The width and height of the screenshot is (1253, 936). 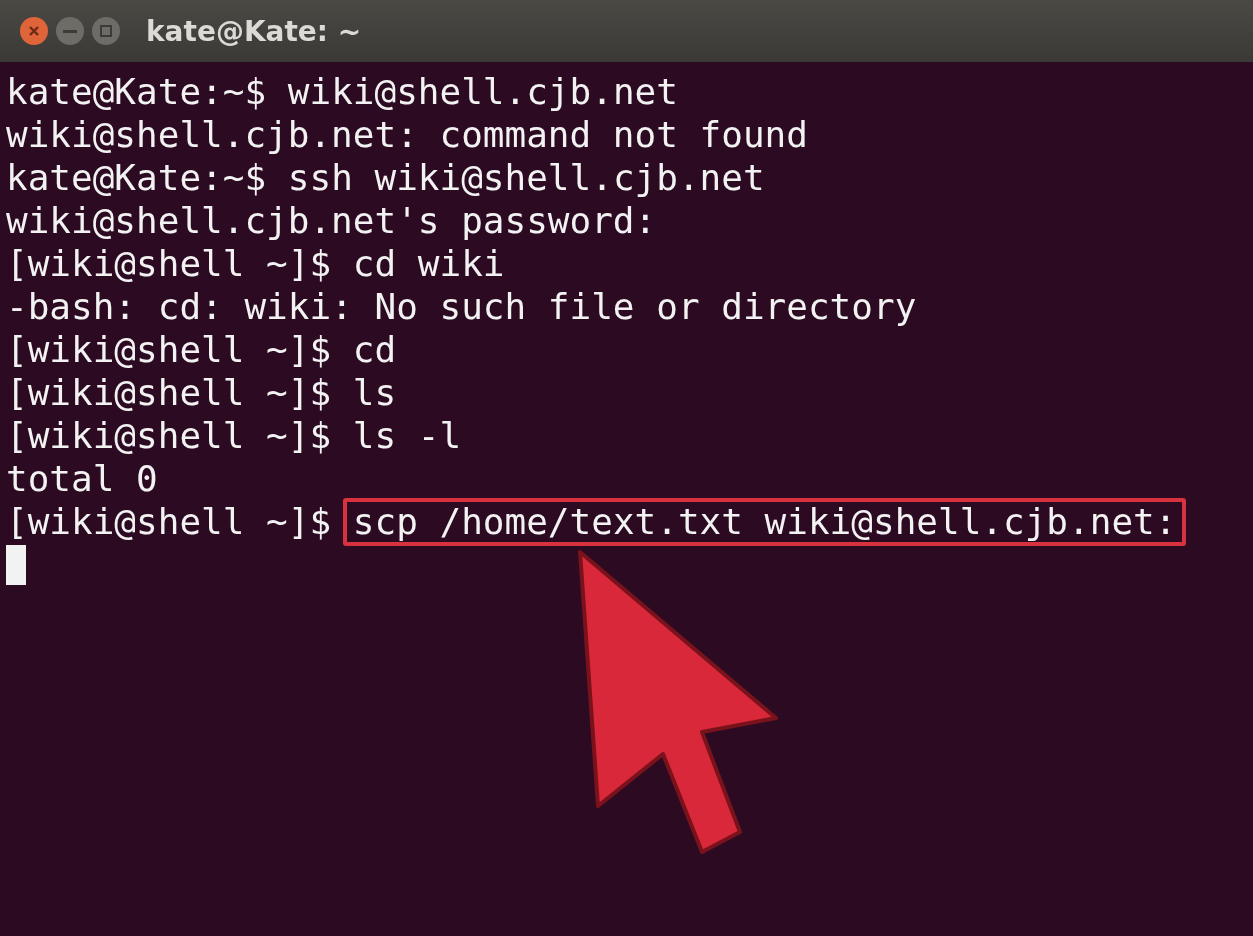 What do you see at coordinates (407, 435) in the screenshot?
I see `command-text: ls -l` at bounding box center [407, 435].